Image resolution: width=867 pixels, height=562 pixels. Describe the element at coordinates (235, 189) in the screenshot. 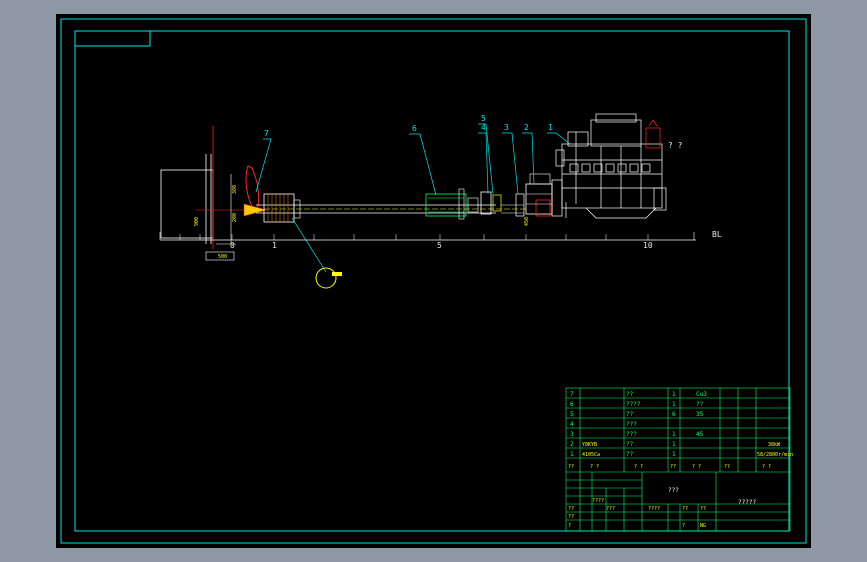

I see `dim-shaft-height: 380` at that location.